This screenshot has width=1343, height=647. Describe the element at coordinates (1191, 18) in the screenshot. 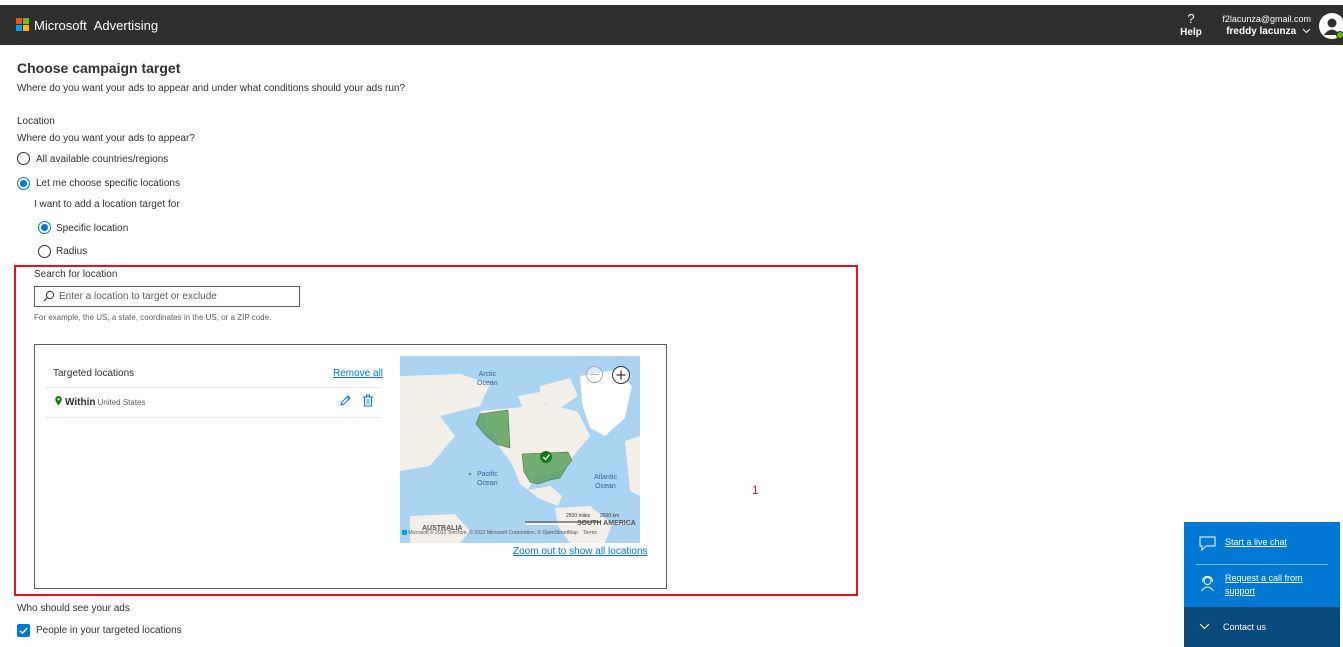

I see `help-icon: ?` at that location.